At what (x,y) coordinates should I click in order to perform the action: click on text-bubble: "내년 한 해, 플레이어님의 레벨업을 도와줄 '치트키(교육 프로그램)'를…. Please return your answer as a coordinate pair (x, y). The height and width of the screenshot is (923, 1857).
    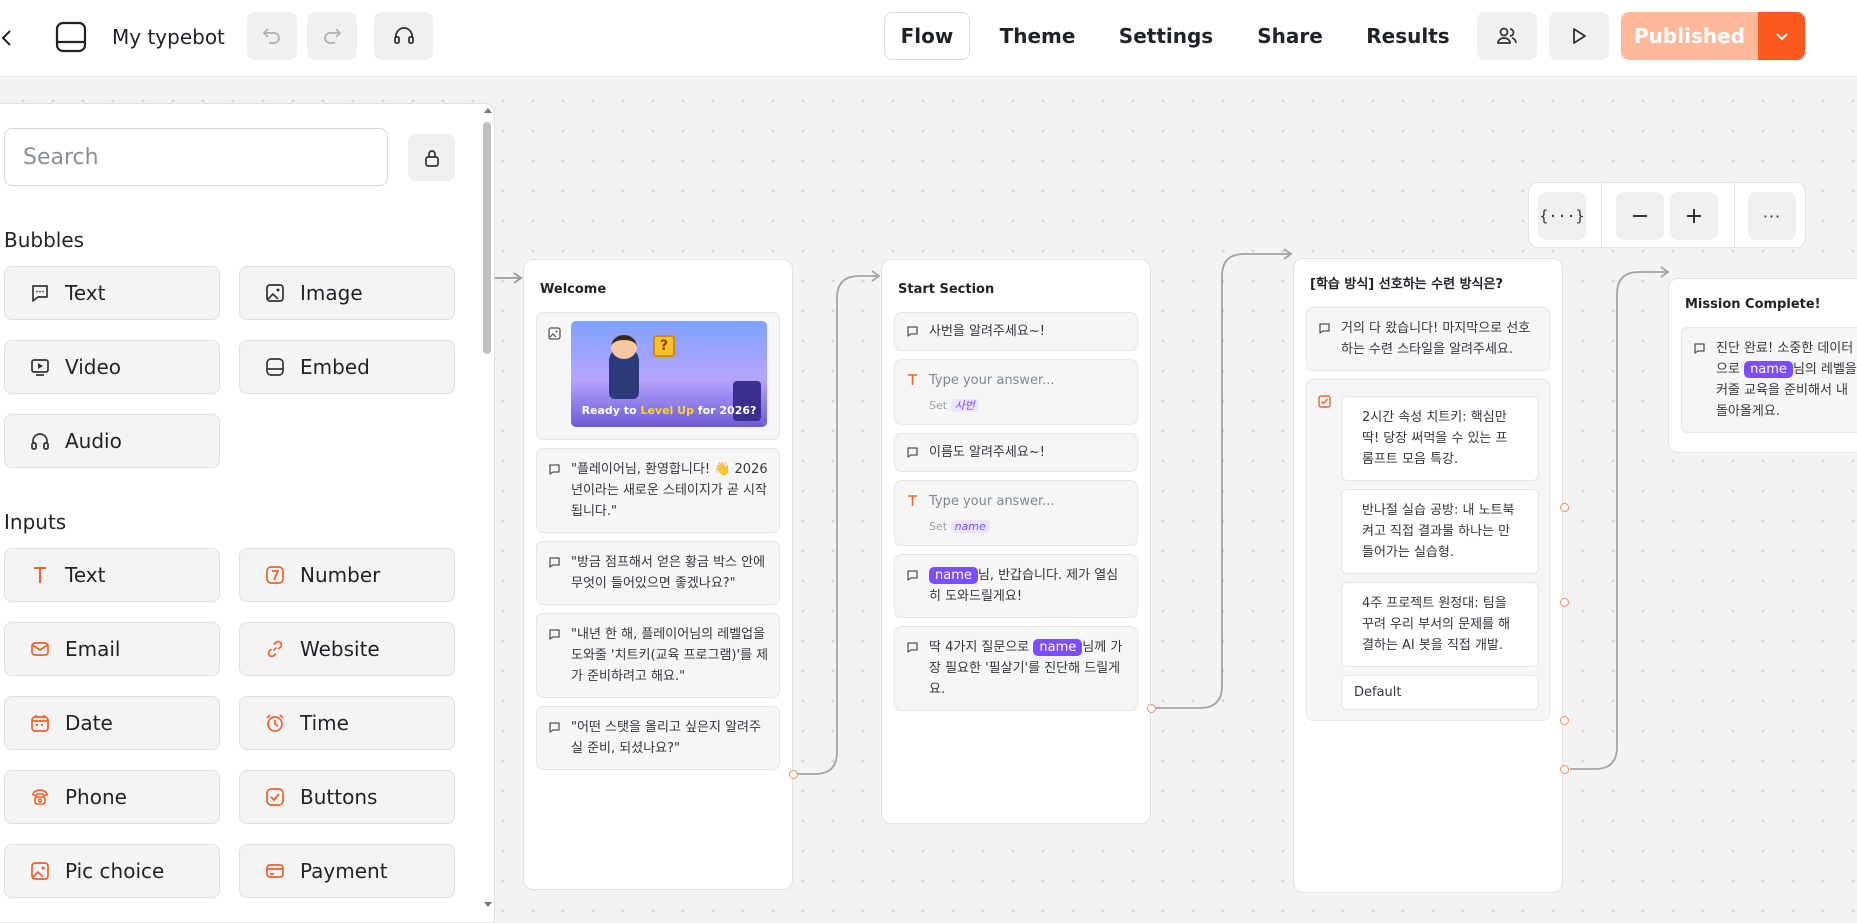
    Looking at the image, I should click on (658, 655).